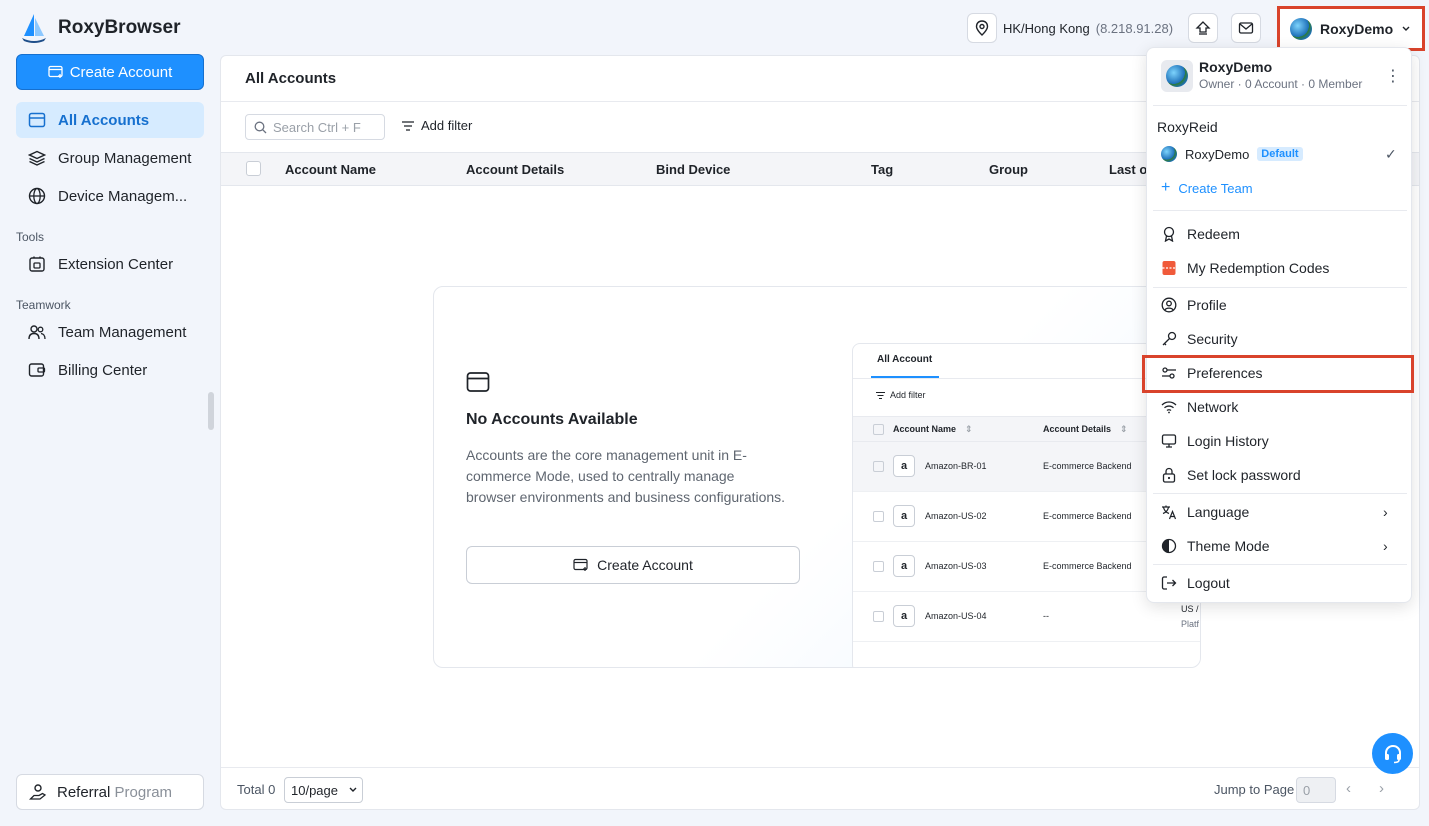  Describe the element at coordinates (84, 792) in the screenshot. I see `referral-label: Referral` at that location.